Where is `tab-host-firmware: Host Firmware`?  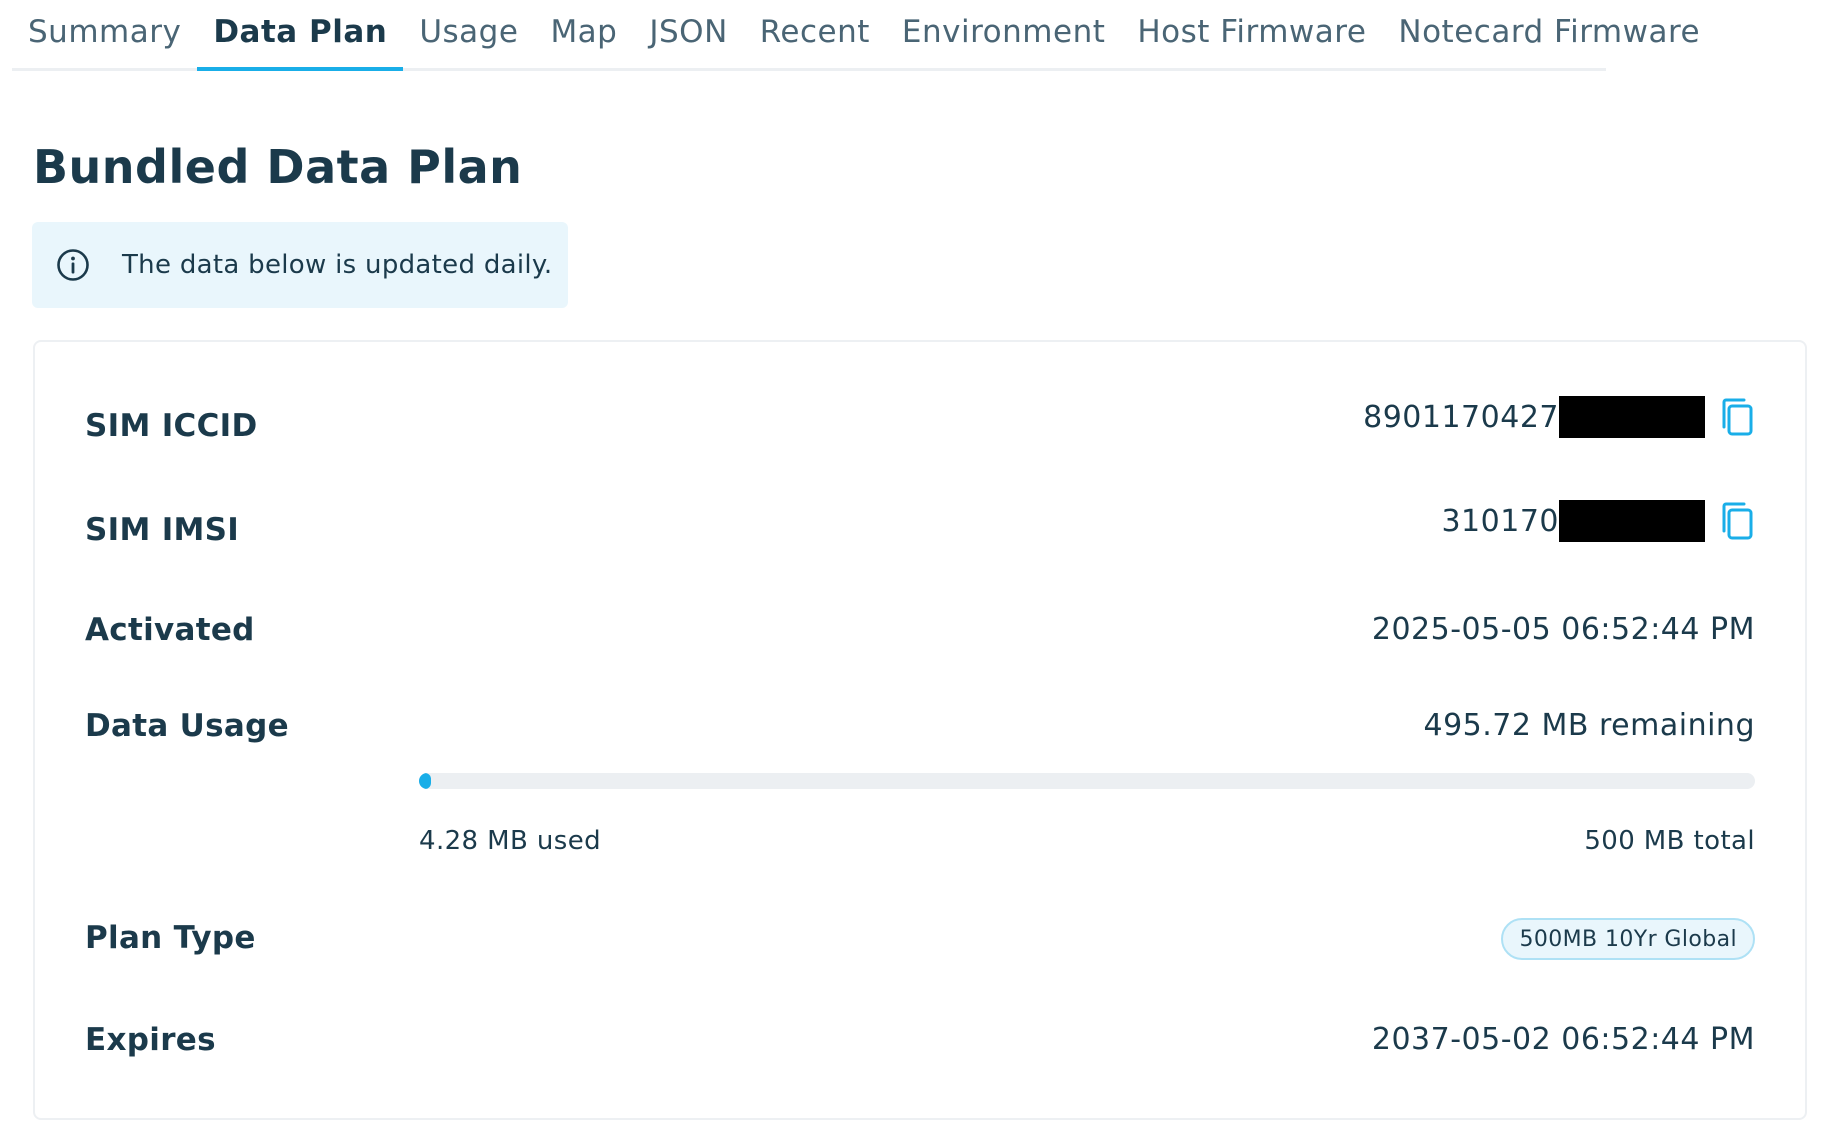
tab-host-firmware: Host Firmware is located at coordinates (1251, 34).